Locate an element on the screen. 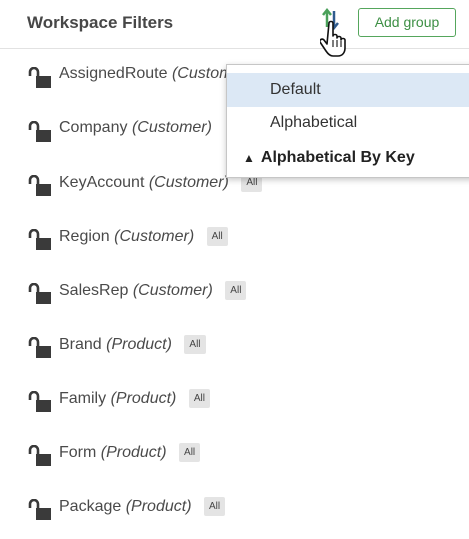 This screenshot has height=539, width=469. filter-name: KeyAccount is located at coordinates (102, 182).